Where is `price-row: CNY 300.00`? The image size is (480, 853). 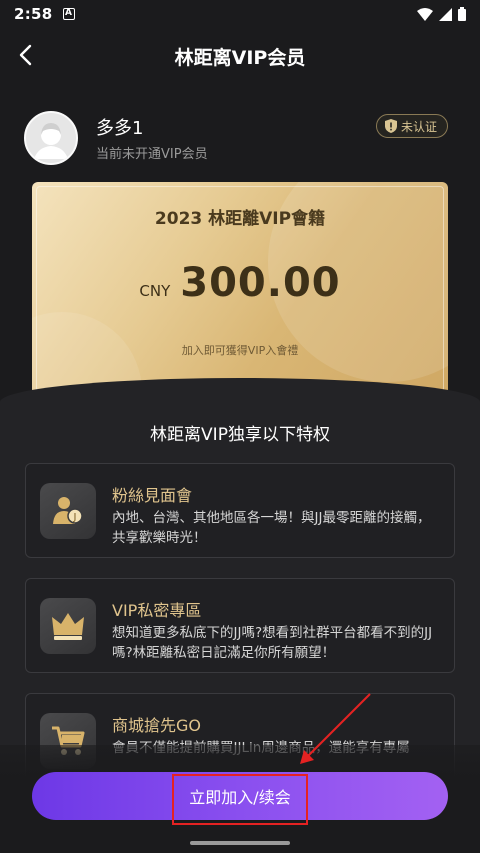
price-row: CNY 300.00 is located at coordinates (240, 283).